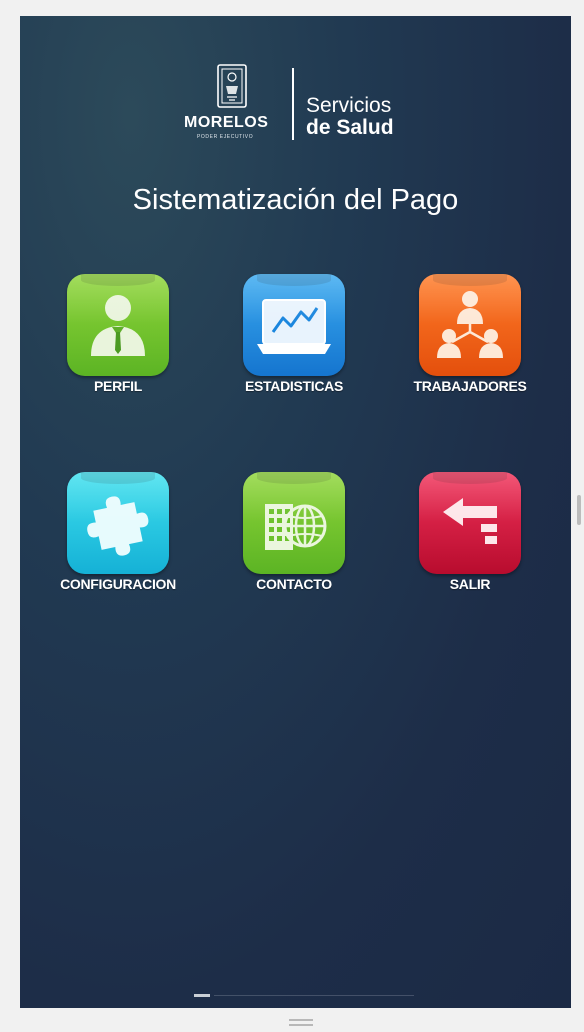 The height and width of the screenshot is (1032, 584). What do you see at coordinates (295, 200) in the screenshot?
I see `page-title: Sistematización del Pago` at bounding box center [295, 200].